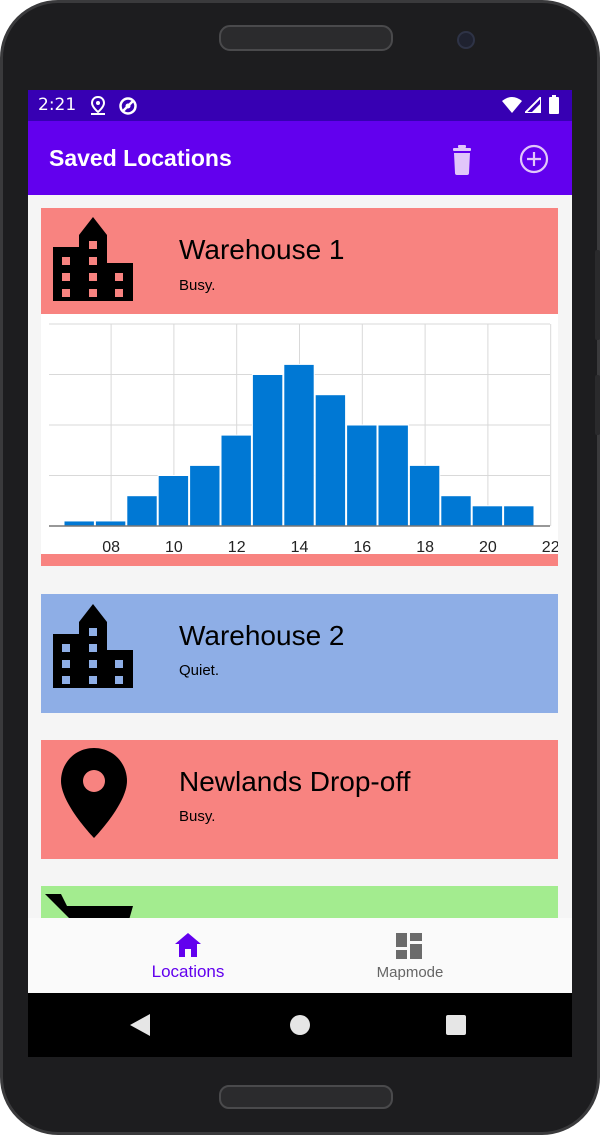 This screenshot has width=600, height=1135. I want to click on recents-icon, so click(456, 1025).